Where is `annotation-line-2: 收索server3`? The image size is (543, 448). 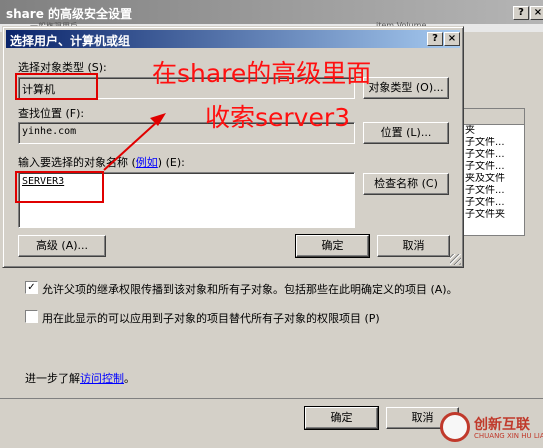
annotation-line-2: 收索server3 is located at coordinates (278, 117).